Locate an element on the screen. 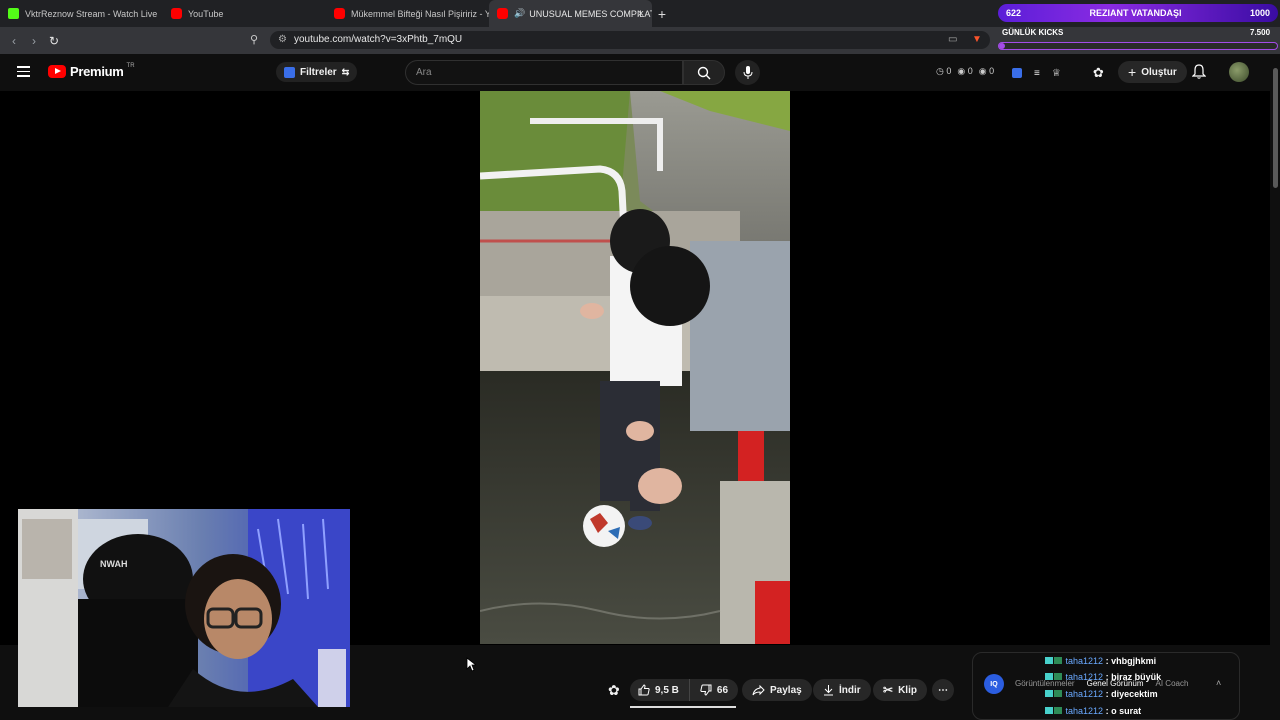 The width and height of the screenshot is (1280, 720). header-extension-icons: ≡ ♕ ✿ is located at coordinates (1058, 73).